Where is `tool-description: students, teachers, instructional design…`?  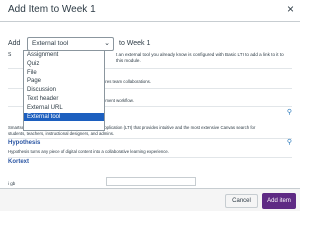
tool-description: students, teachers, instructional design… is located at coordinates (61, 133).